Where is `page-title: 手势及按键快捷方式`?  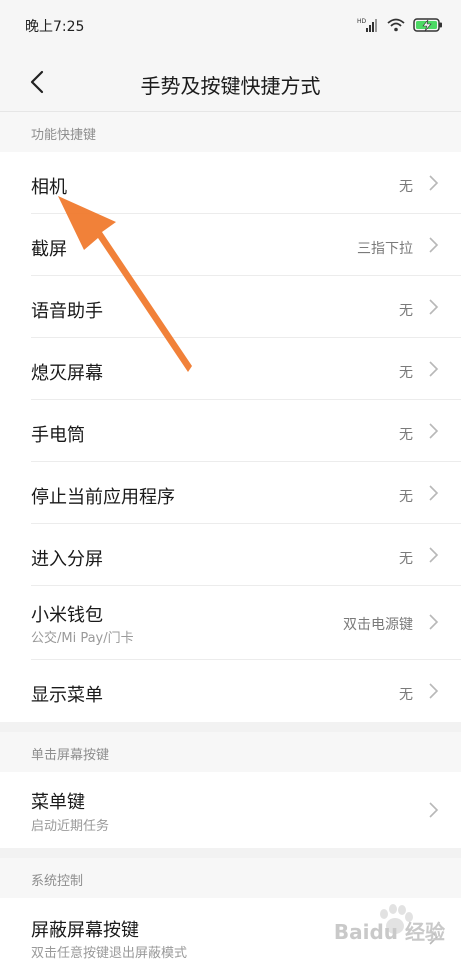
page-title: 手势及按键快捷方式 is located at coordinates (230, 86).